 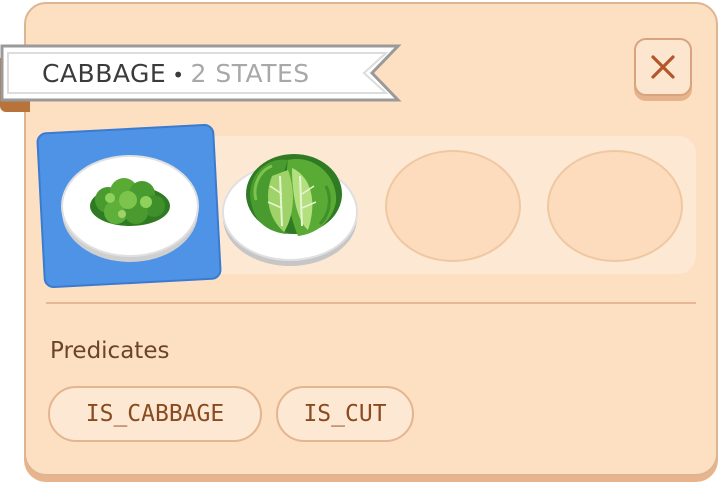 I want to click on title-banner: CABBAGE • 2 STATES, so click(x=201, y=73).